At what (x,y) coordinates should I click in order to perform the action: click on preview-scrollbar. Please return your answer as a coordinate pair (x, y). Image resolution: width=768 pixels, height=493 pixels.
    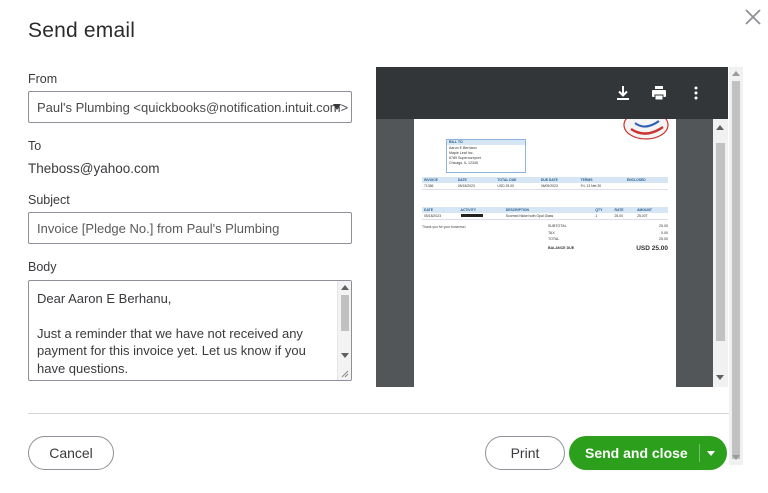
    Looking at the image, I should click on (720, 253).